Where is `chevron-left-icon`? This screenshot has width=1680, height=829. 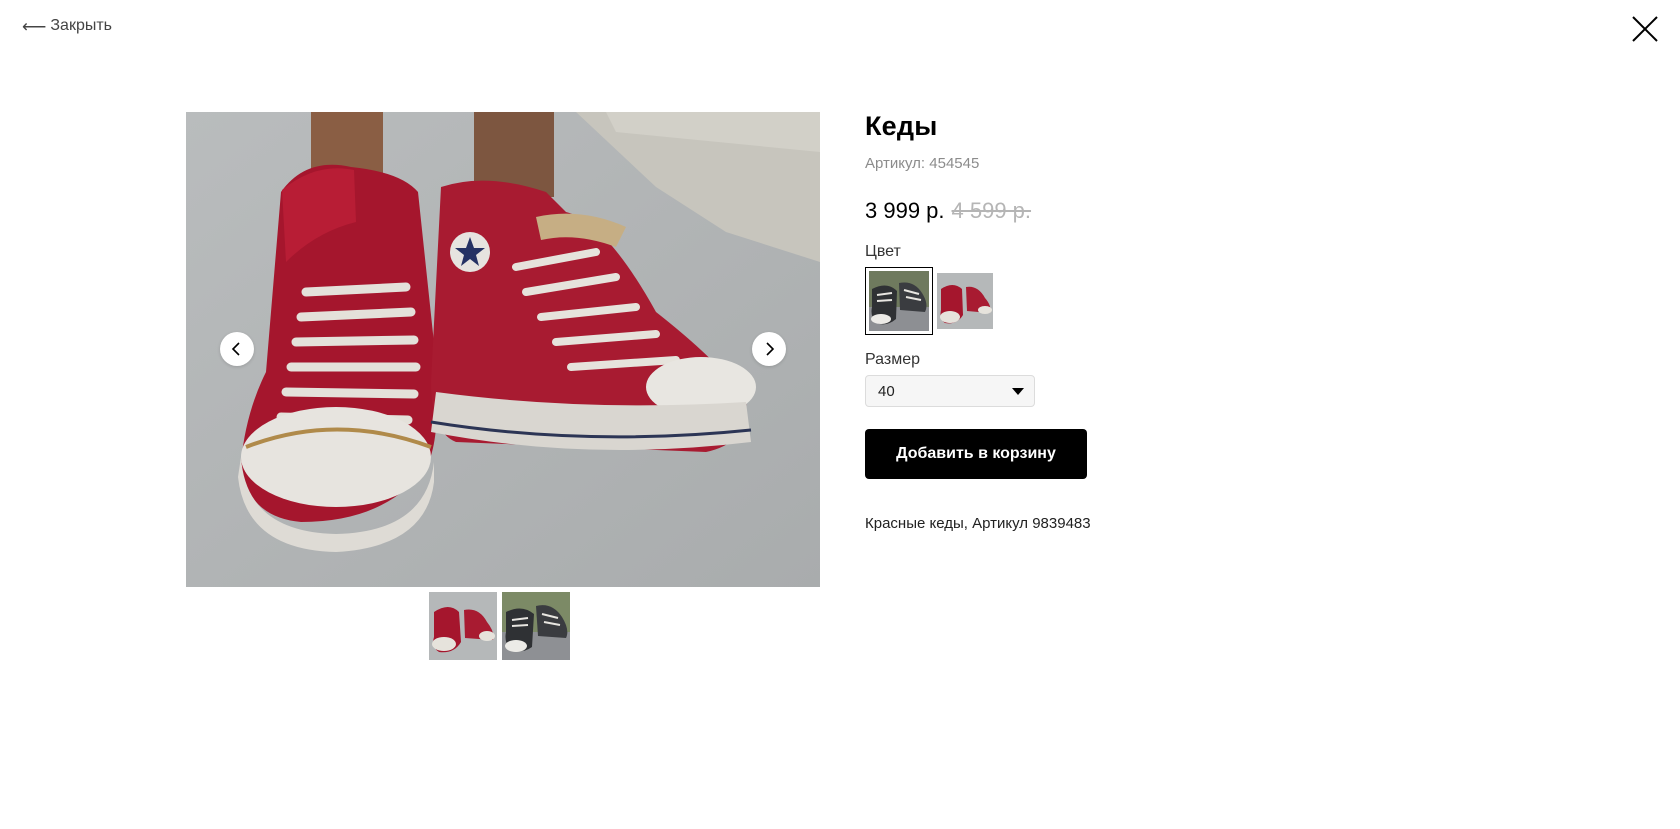 chevron-left-icon is located at coordinates (235, 349).